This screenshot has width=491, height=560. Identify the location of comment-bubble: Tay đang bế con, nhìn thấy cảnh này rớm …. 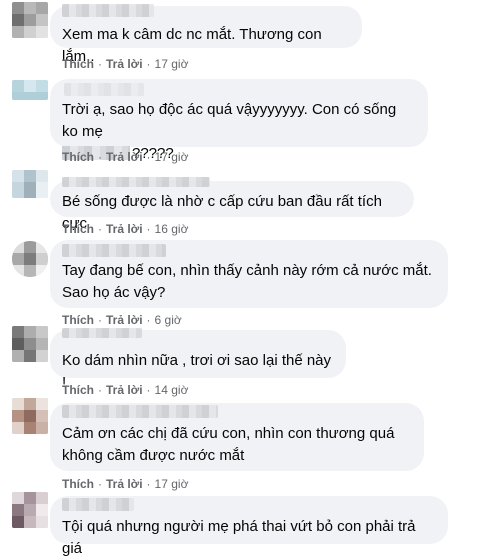
(249, 274).